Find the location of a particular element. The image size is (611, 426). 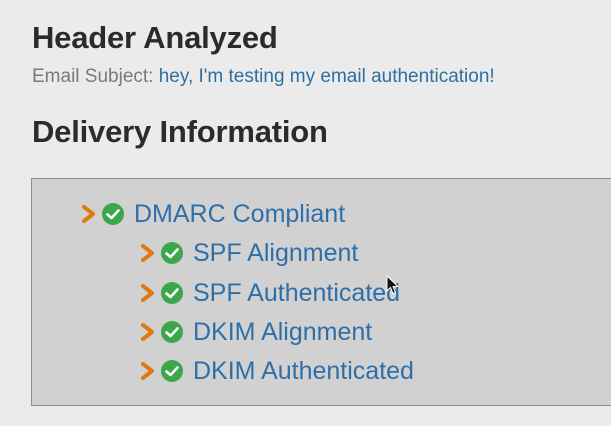

tree-item-label: SPF Alignment is located at coordinates (275, 253).